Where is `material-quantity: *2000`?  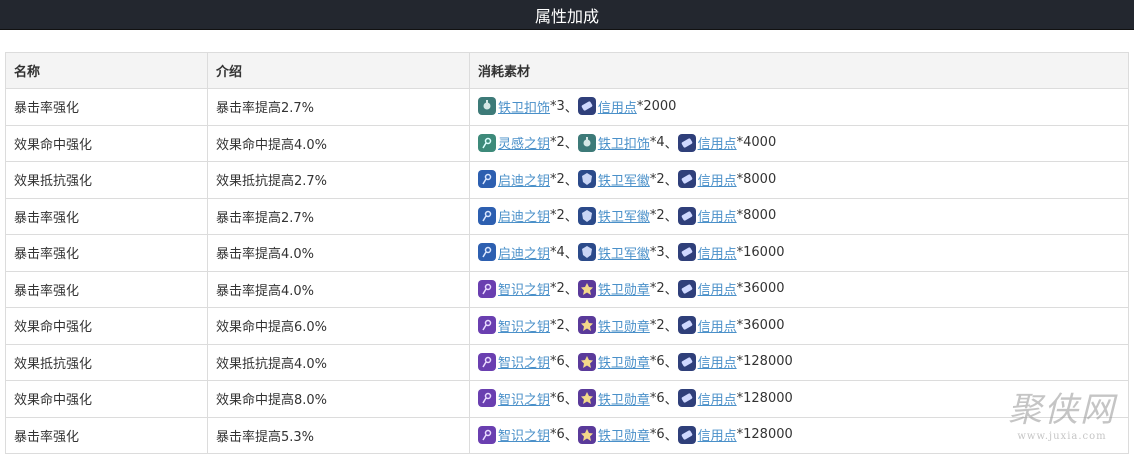
material-quantity: *2000 is located at coordinates (656, 106).